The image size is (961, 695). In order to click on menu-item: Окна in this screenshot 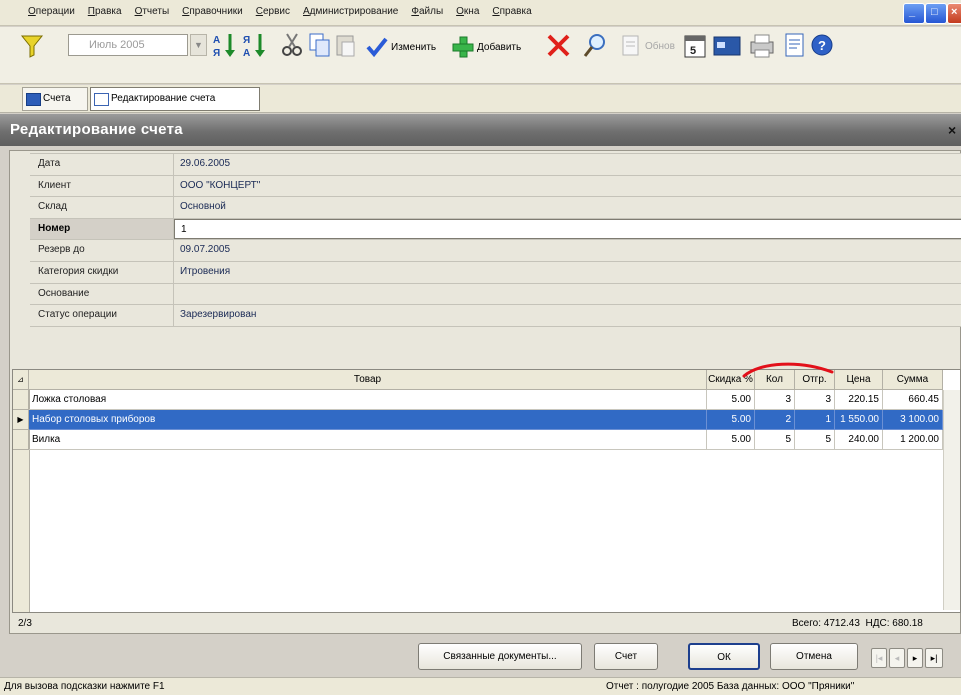, I will do `click(467, 11)`.